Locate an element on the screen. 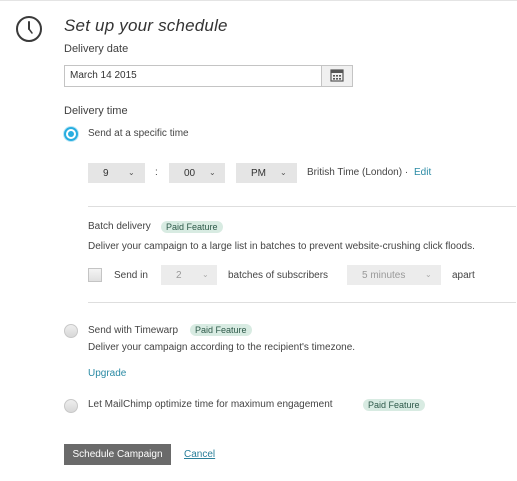  calendar-button is located at coordinates (336, 76).